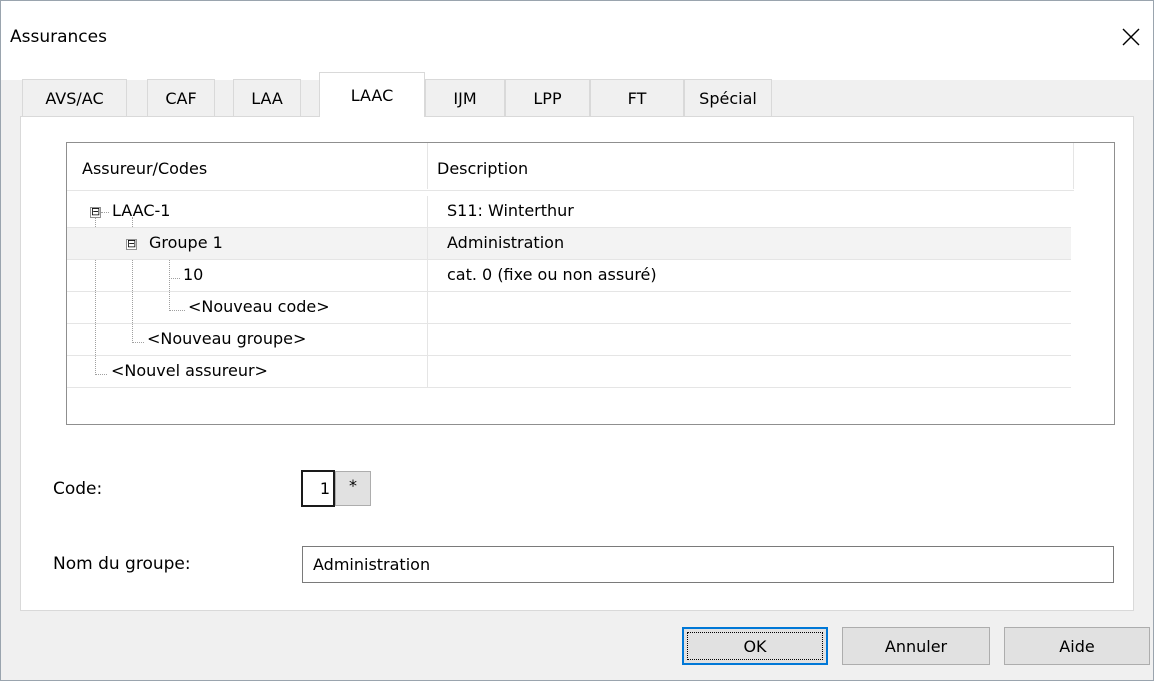 Image resolution: width=1154 pixels, height=681 pixels. What do you see at coordinates (144, 168) in the screenshot?
I see `column-header-insurer-codes: Assureur/Codes` at bounding box center [144, 168].